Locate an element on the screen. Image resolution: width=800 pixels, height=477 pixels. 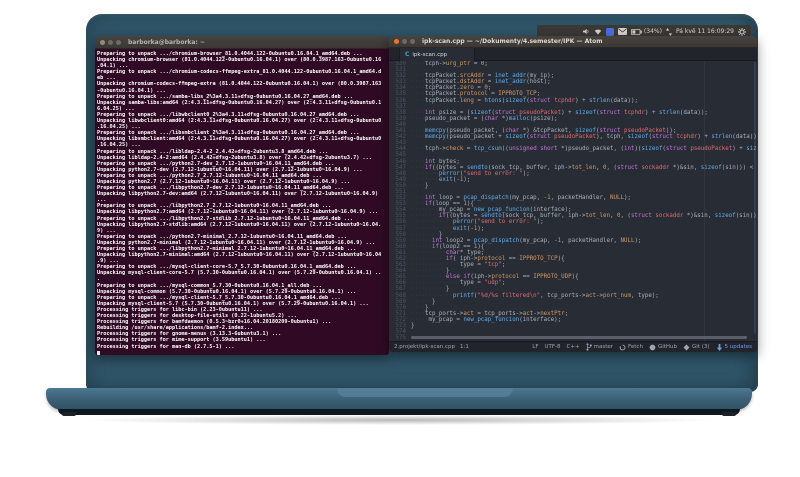
status-item-github: GitHub is located at coordinates (663, 347).